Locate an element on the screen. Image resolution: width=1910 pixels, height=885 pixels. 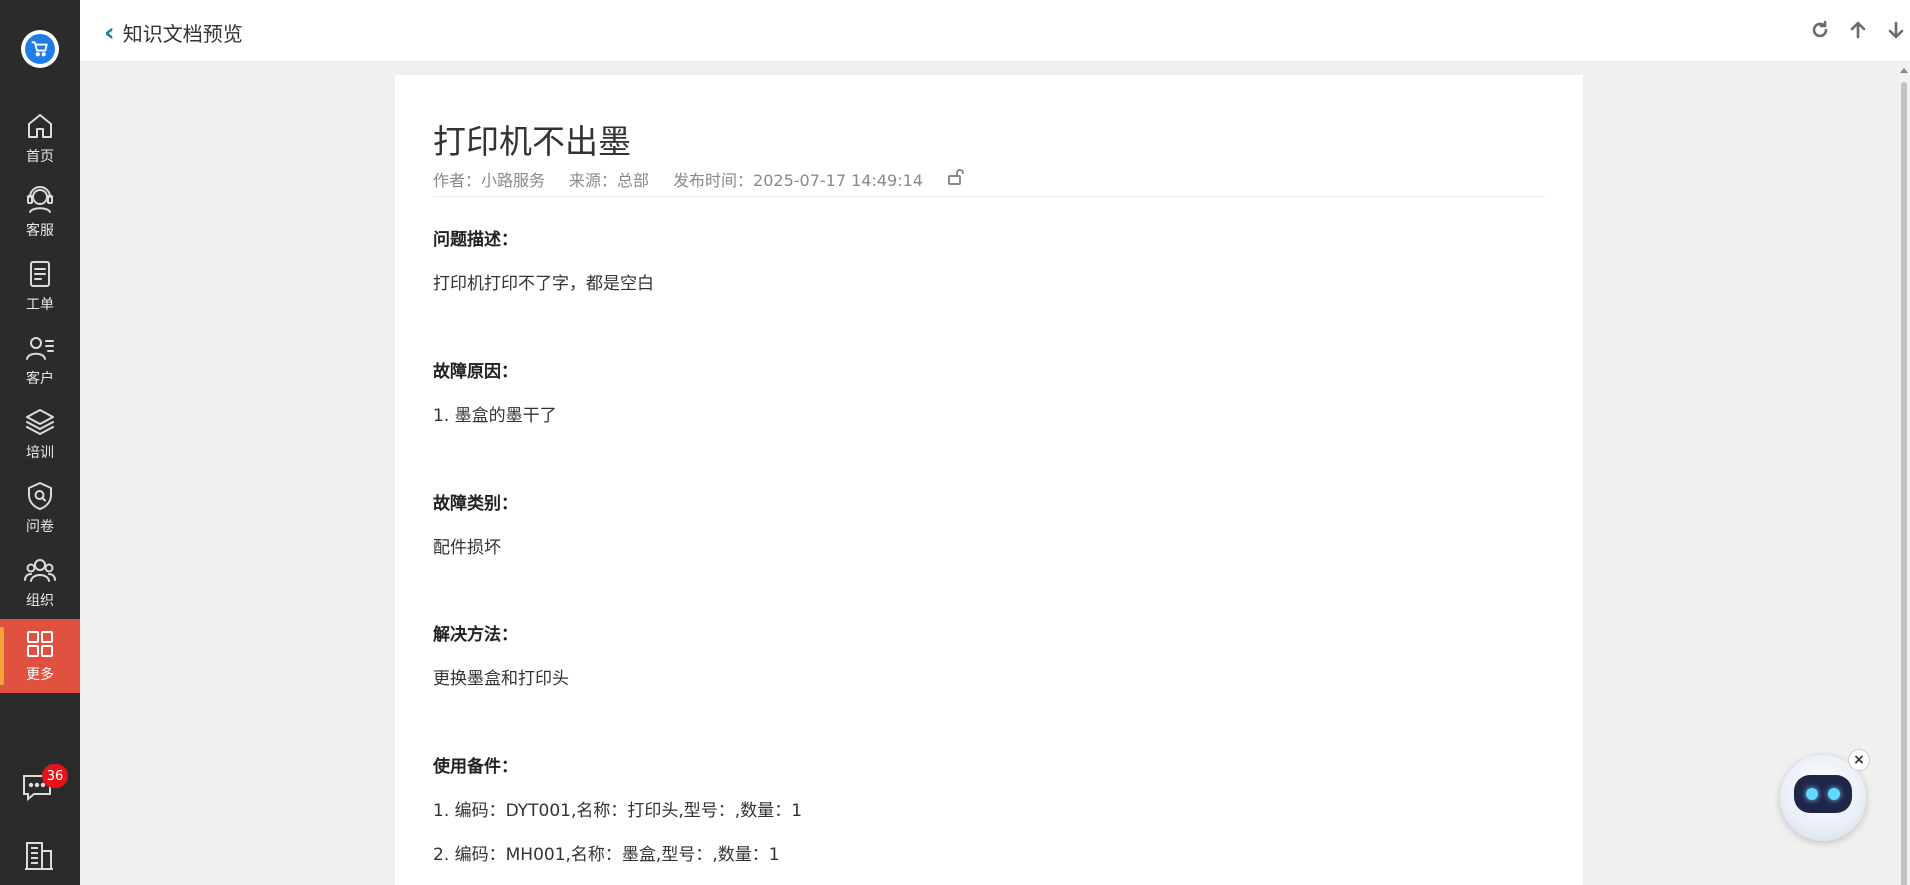
customer-icon is located at coordinates (40, 348).